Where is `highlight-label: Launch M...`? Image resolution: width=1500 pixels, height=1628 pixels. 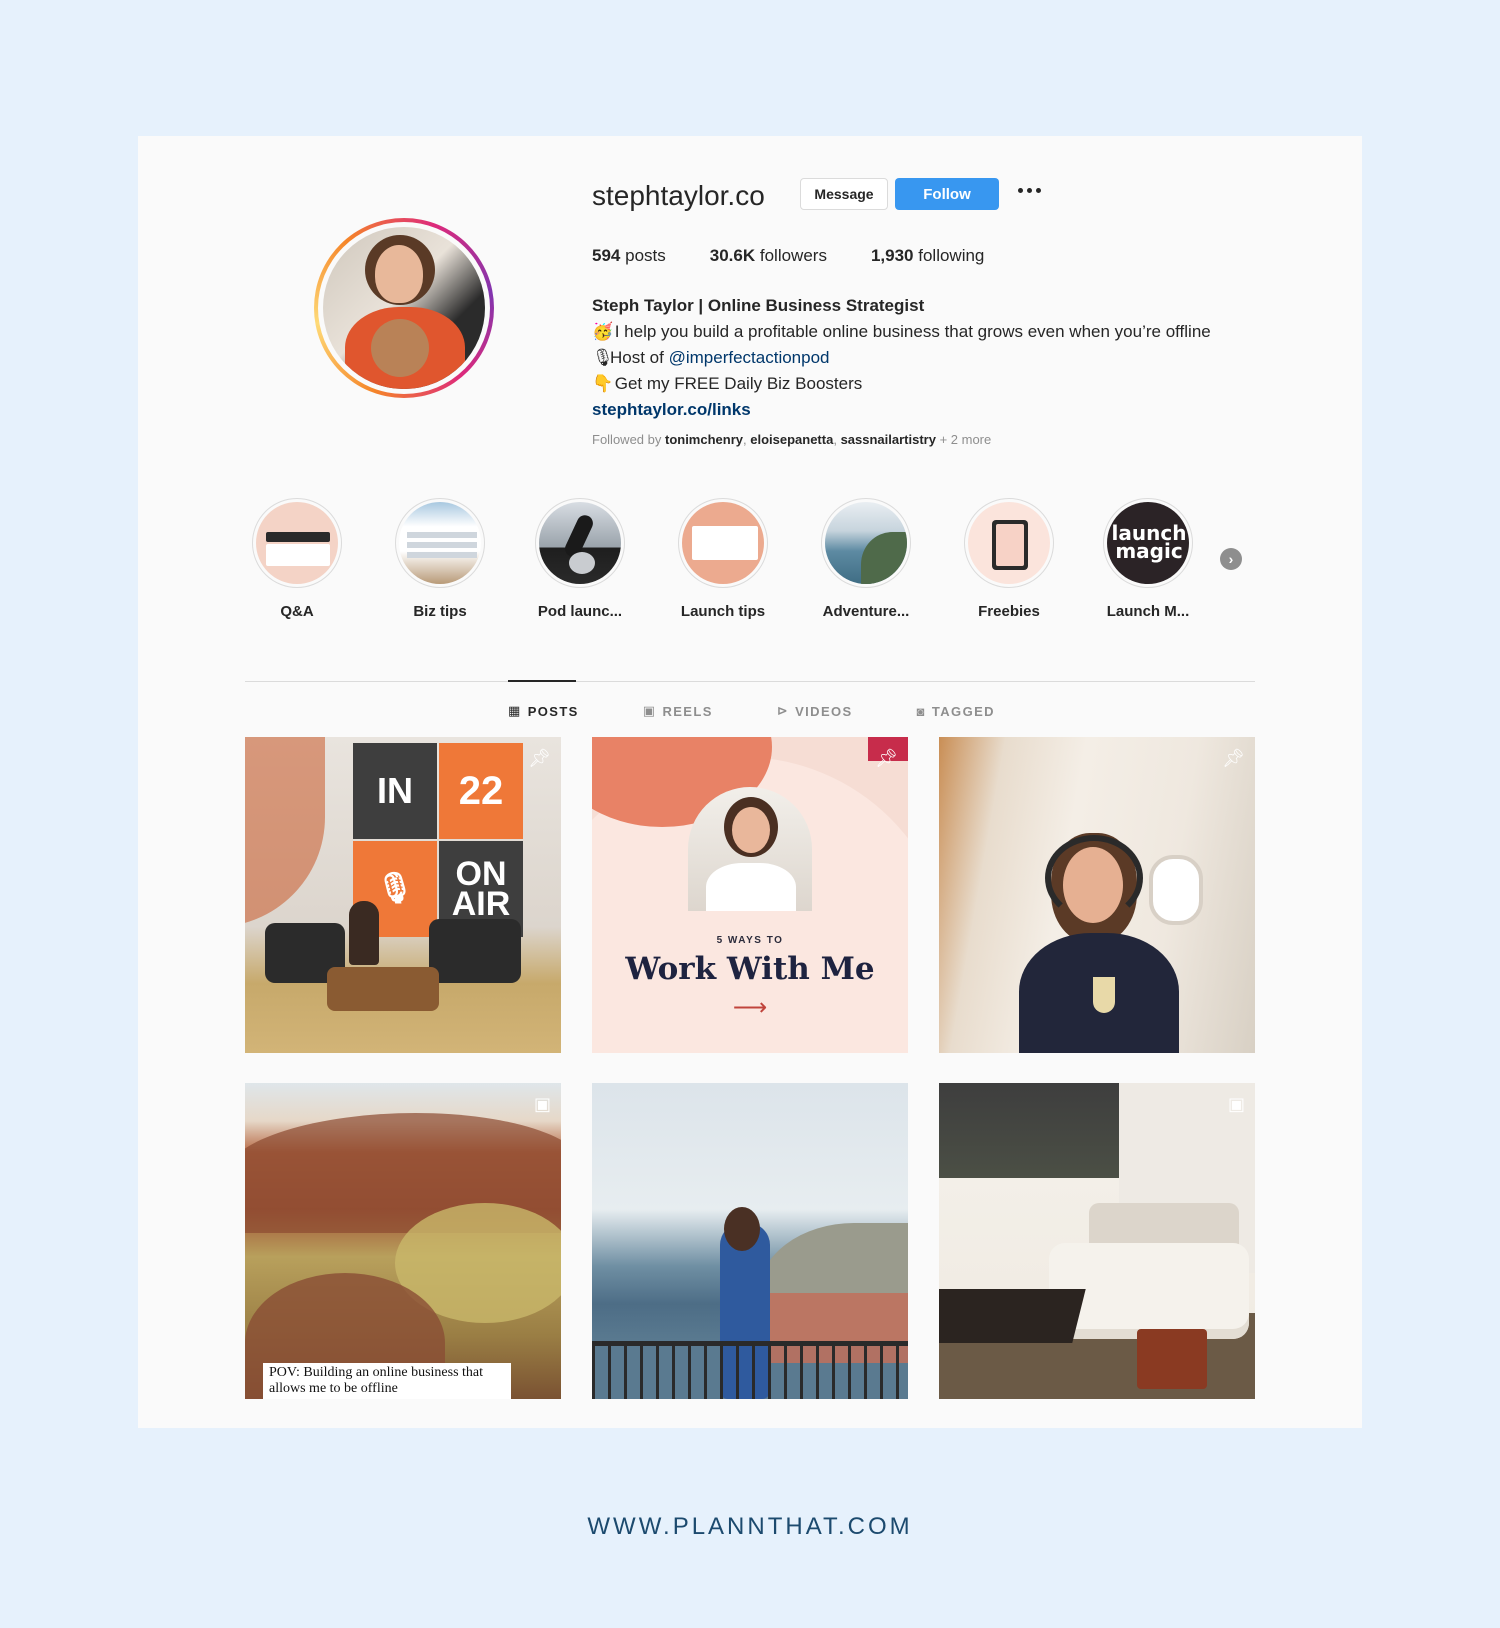
highlight-label: Launch M... is located at coordinates (1148, 611).